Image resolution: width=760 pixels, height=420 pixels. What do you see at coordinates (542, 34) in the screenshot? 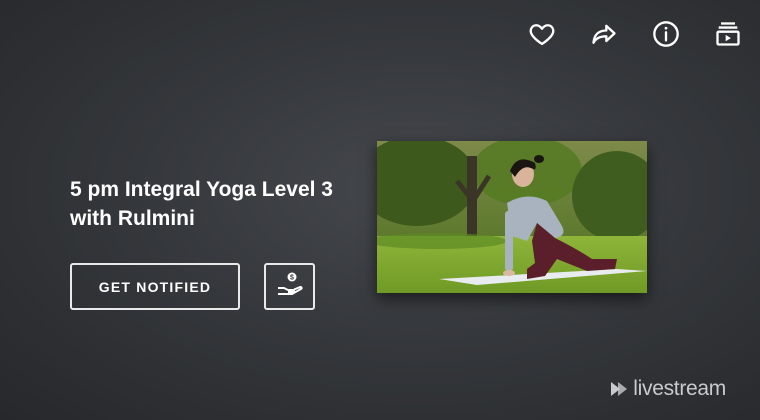
I see `heart-icon` at bounding box center [542, 34].